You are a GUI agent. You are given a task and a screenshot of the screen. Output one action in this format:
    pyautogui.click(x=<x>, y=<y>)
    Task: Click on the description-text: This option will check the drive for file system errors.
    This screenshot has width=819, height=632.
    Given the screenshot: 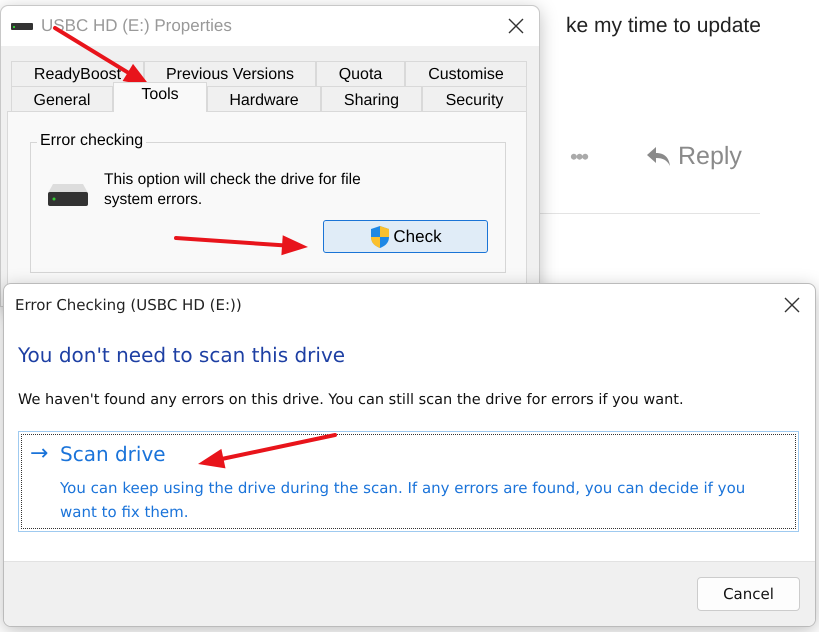 What is the action you would take?
    pyautogui.click(x=233, y=190)
    